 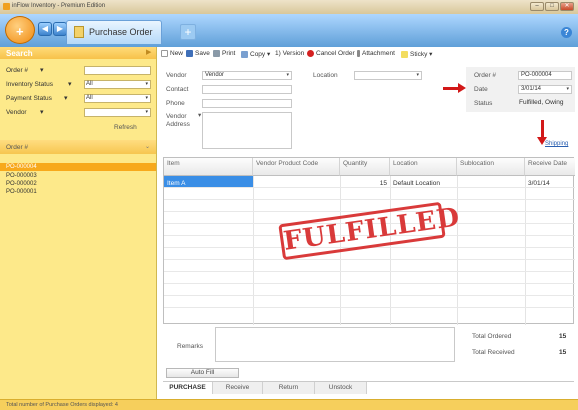 I want to click on search-header: Search ▶, so click(x=78, y=53).